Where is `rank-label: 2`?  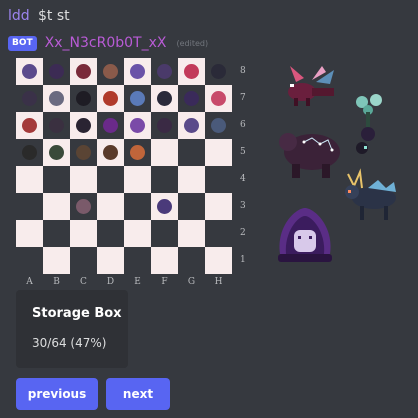 rank-label: 2 is located at coordinates (243, 233).